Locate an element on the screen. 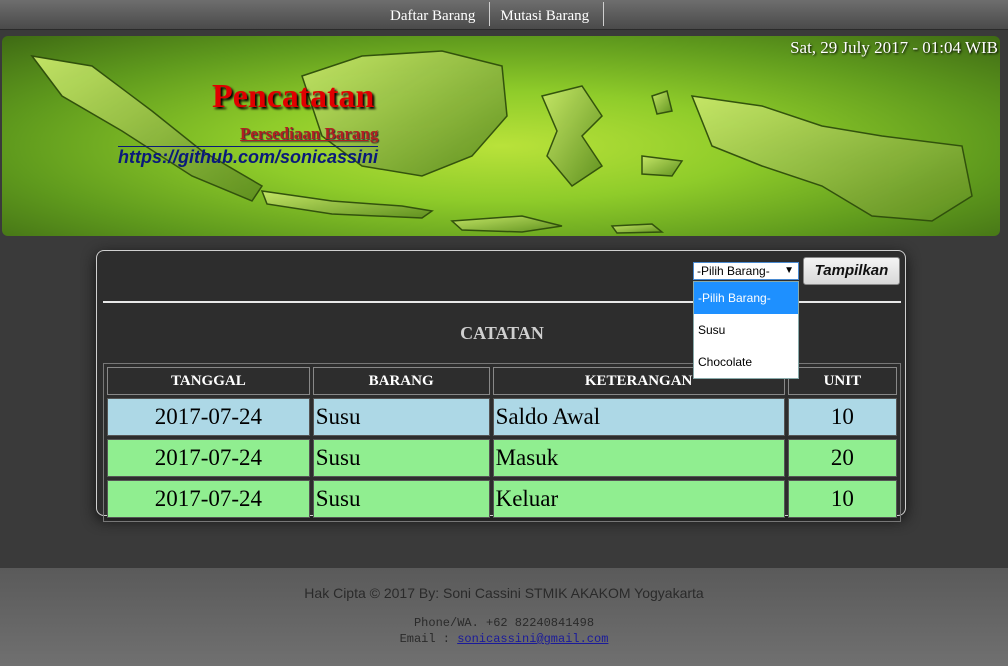  cell-unit: 20 is located at coordinates (842, 458).